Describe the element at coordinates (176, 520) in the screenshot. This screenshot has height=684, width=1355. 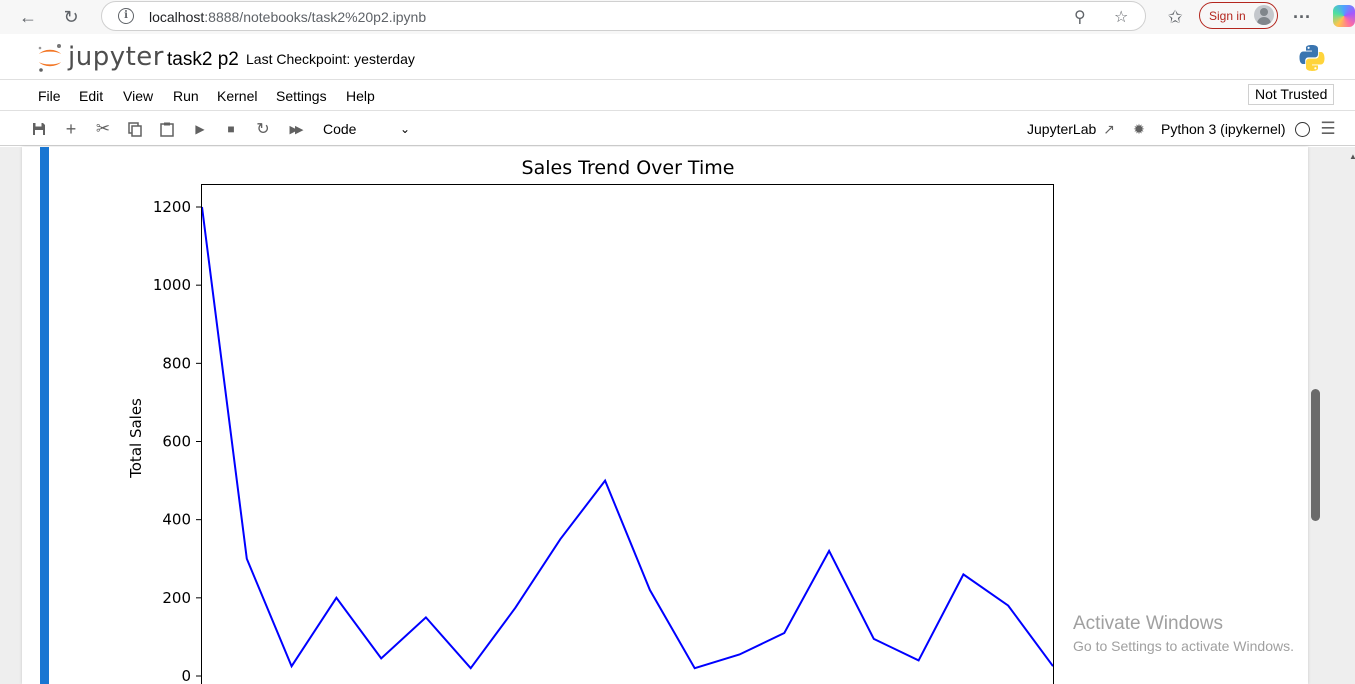
I see `y-tick-label: 400` at that location.